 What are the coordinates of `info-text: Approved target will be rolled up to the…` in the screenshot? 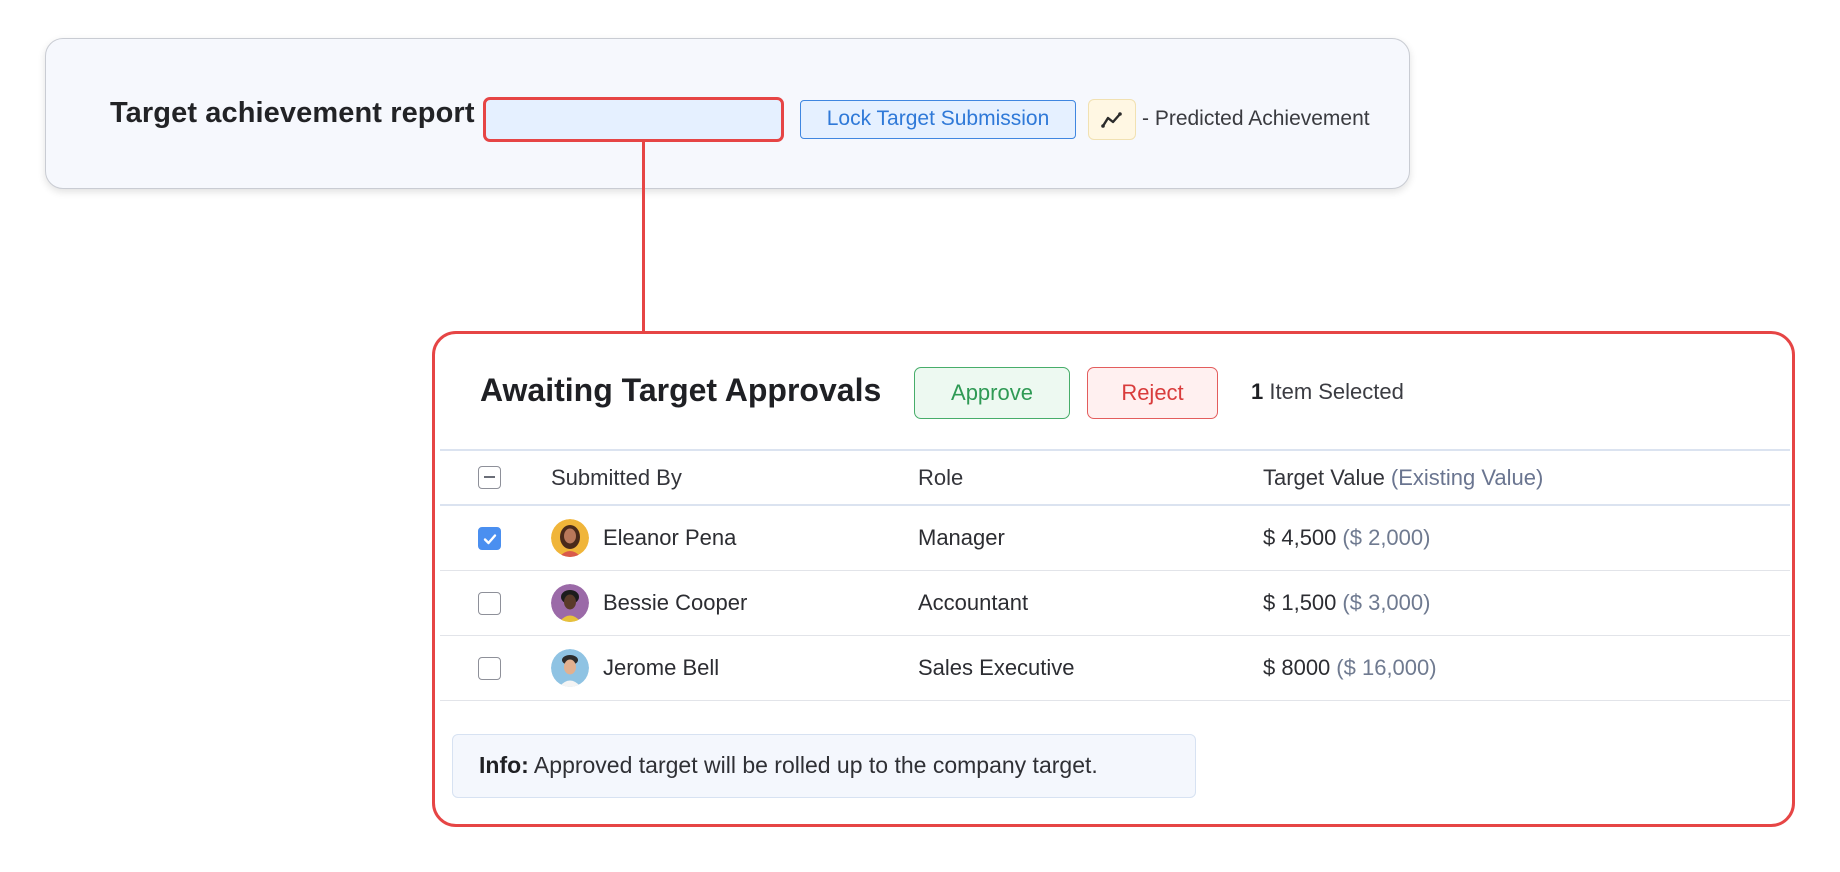 It's located at (813, 765).